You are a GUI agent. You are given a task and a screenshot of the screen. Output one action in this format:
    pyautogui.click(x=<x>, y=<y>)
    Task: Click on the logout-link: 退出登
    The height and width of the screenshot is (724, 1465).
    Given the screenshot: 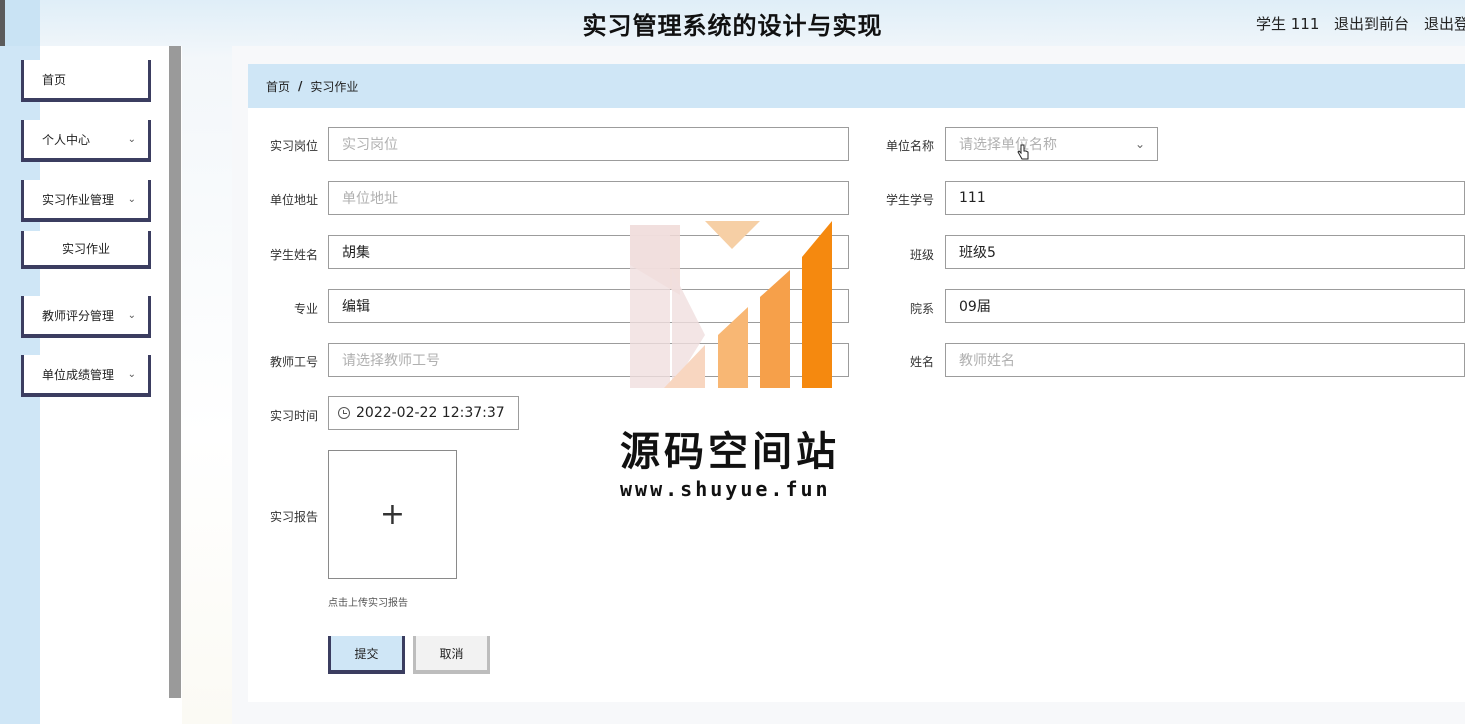 What is the action you would take?
    pyautogui.click(x=1444, y=23)
    